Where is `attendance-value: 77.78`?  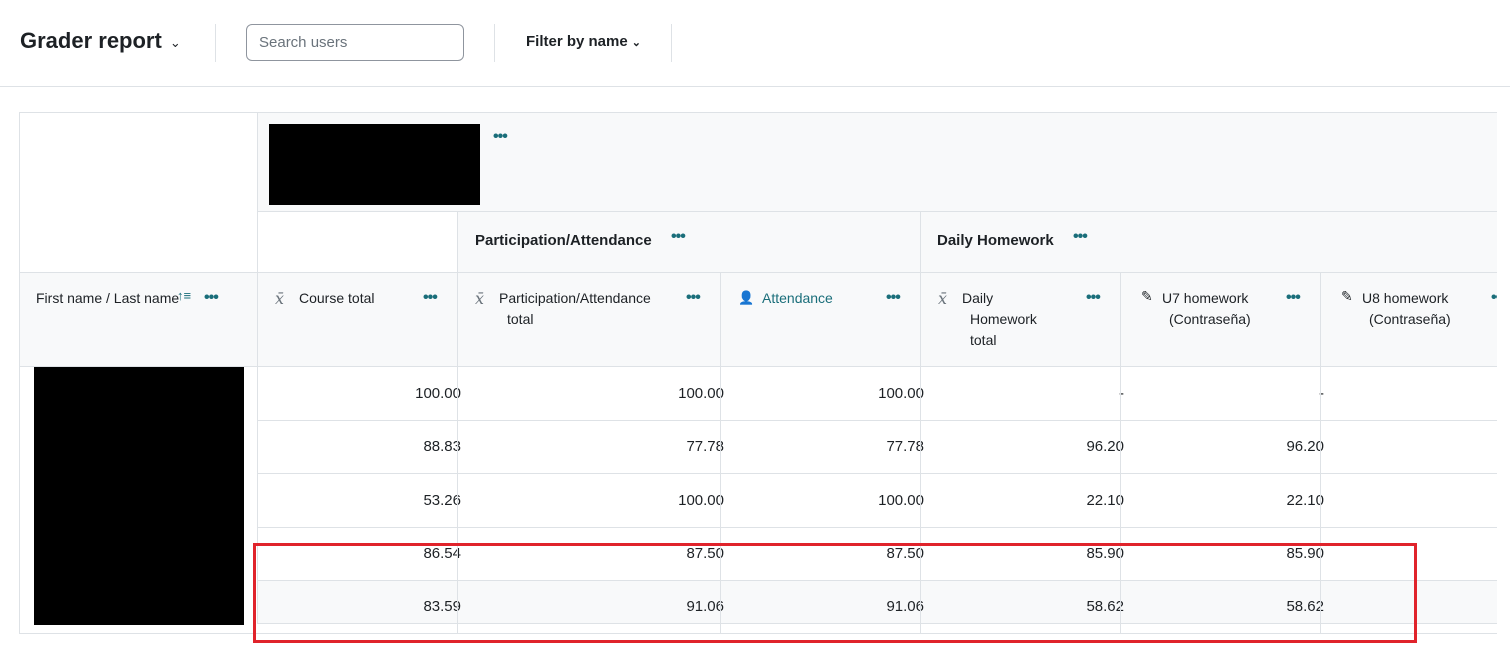
attendance-value: 77.78 is located at coordinates (905, 446).